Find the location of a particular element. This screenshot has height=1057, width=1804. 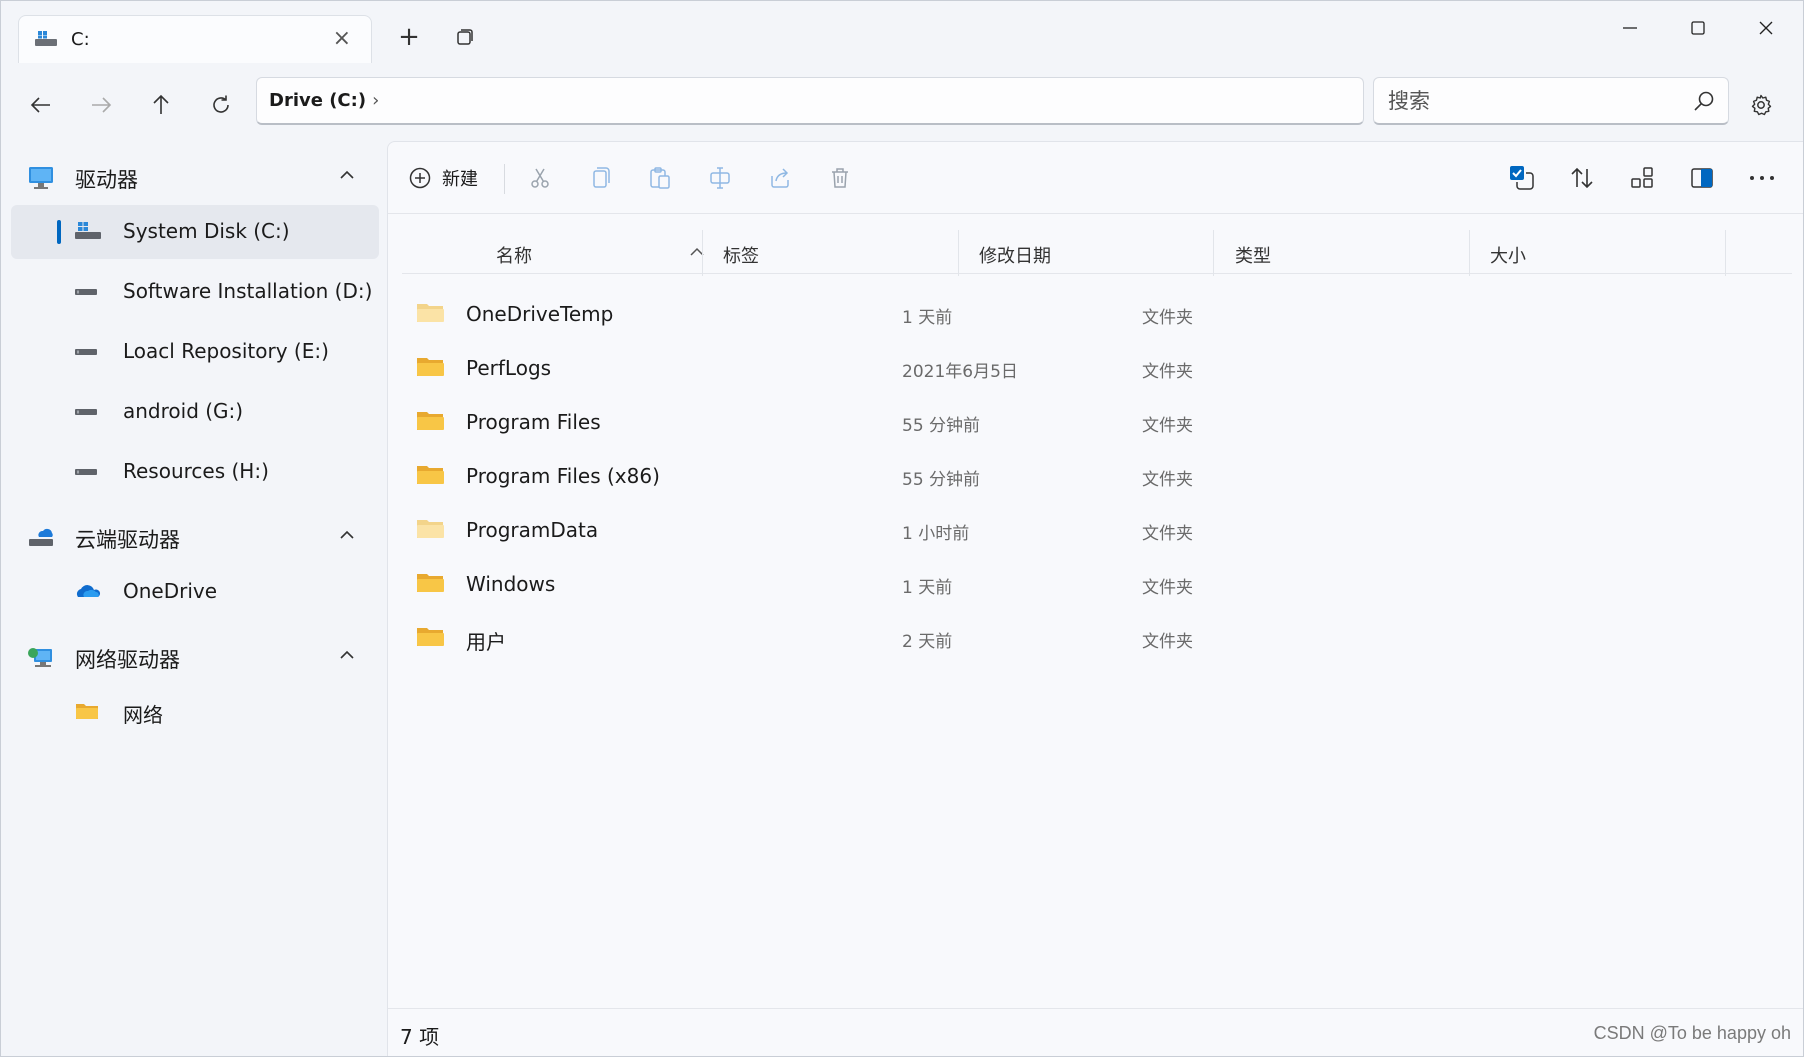

minimize-icon is located at coordinates (1630, 28).